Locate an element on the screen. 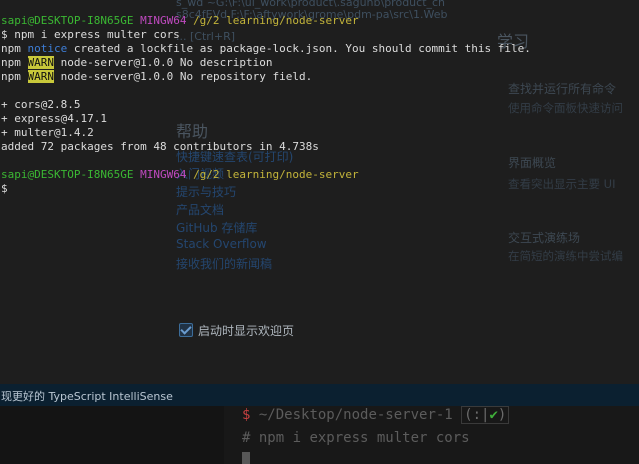  final-prompt-symbol: $ is located at coordinates (4, 188).